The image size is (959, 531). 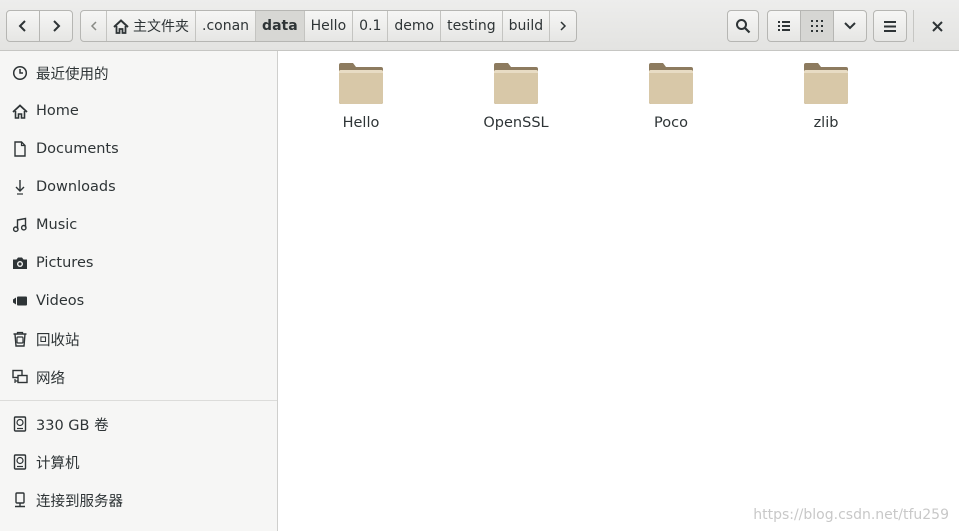 I want to click on folder-item: OpenSSL, so click(x=516, y=99).